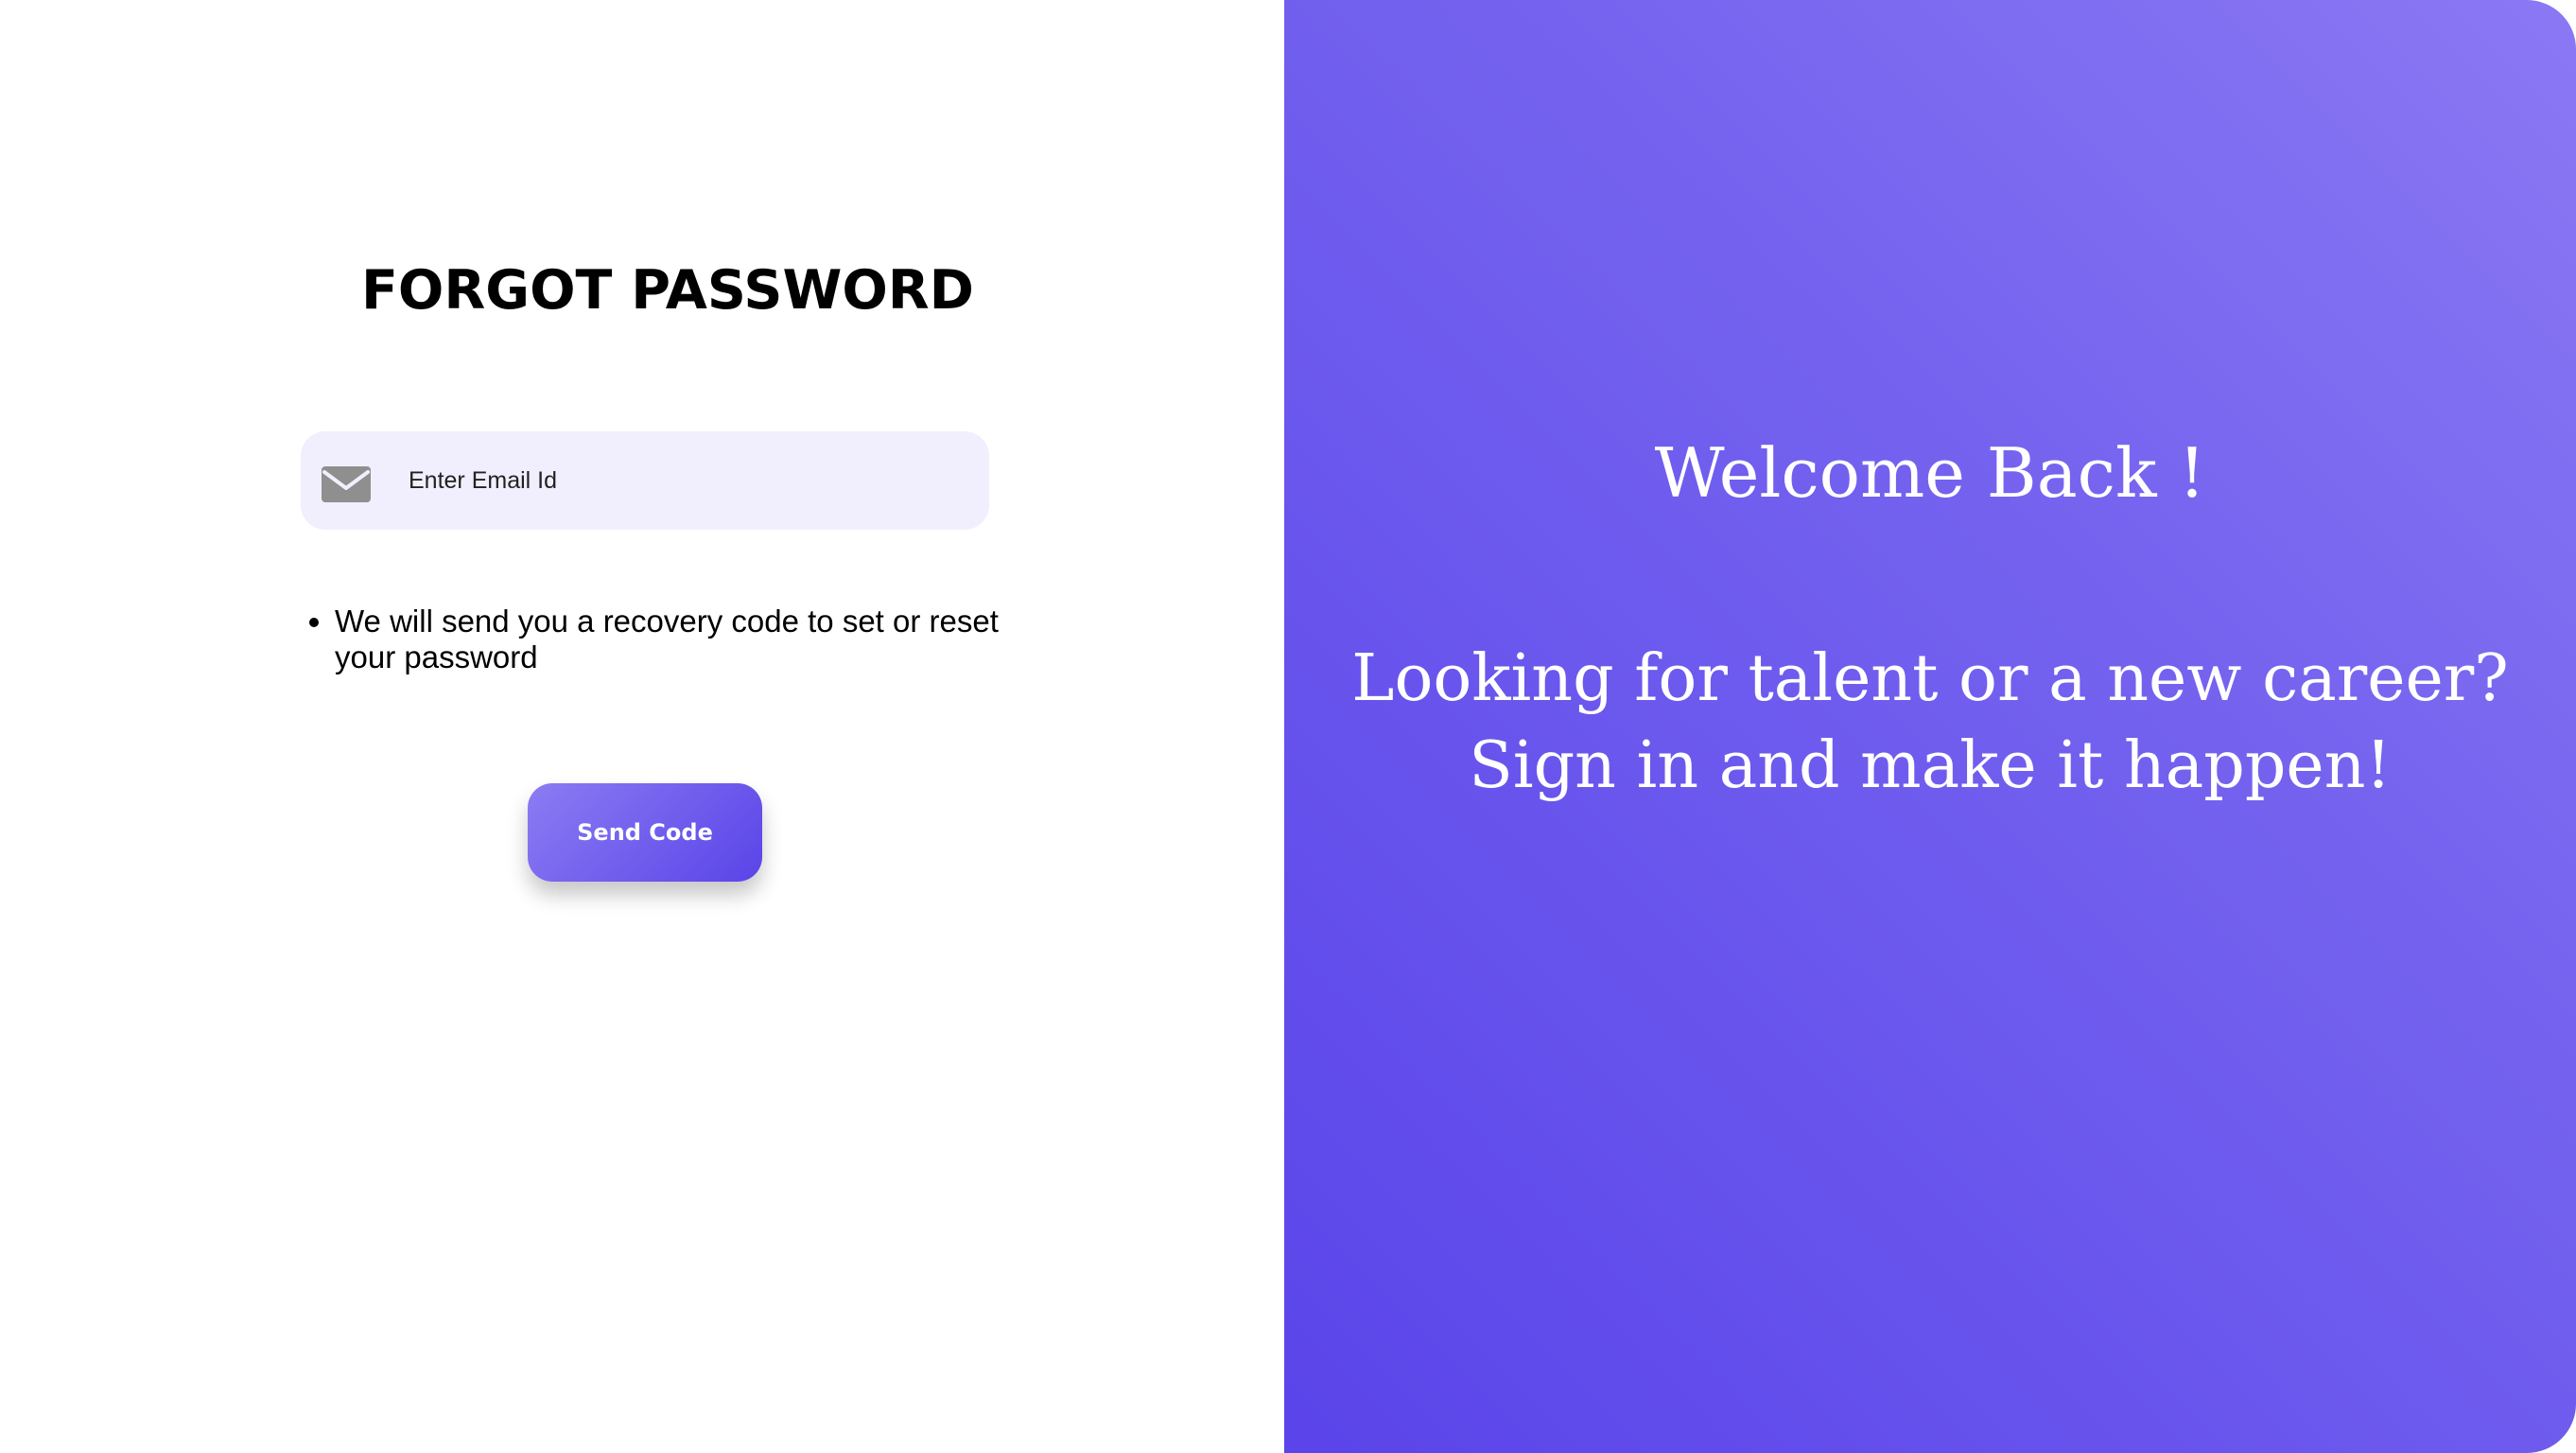 This screenshot has width=2576, height=1453. What do you see at coordinates (667, 290) in the screenshot?
I see `page-title: FORGOT PASSWORD` at bounding box center [667, 290].